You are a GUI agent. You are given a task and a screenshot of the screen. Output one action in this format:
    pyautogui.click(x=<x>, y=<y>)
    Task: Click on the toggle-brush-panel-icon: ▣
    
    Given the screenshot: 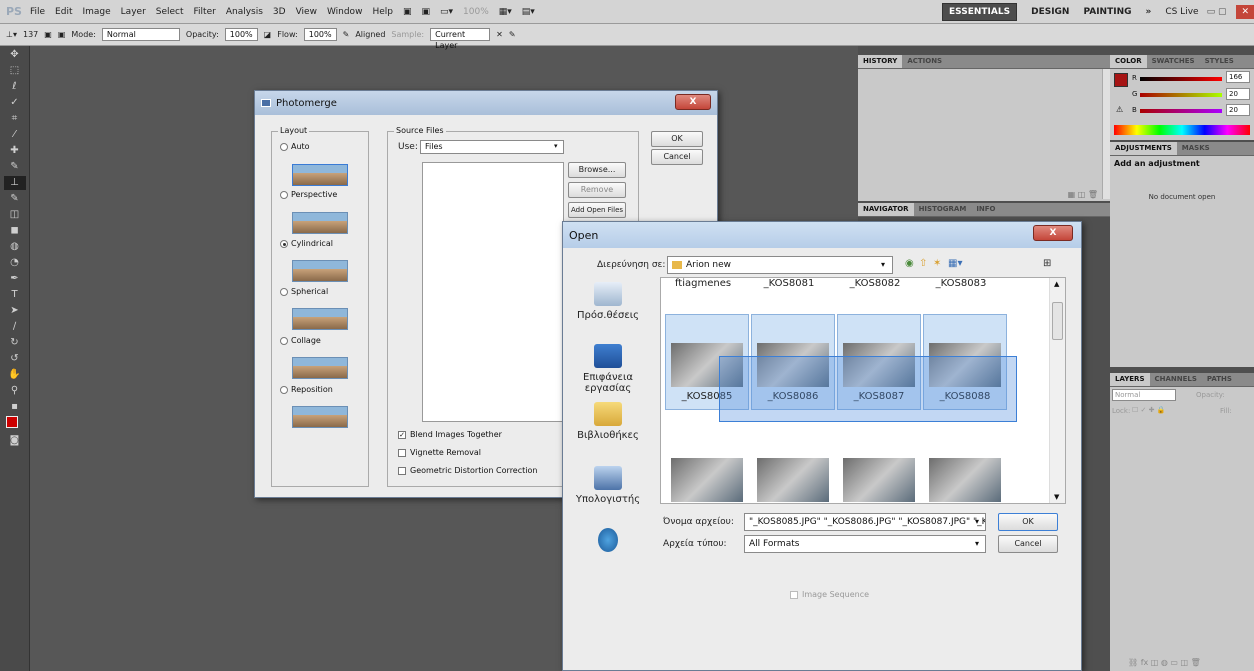 What is the action you would take?
    pyautogui.click(x=48, y=34)
    